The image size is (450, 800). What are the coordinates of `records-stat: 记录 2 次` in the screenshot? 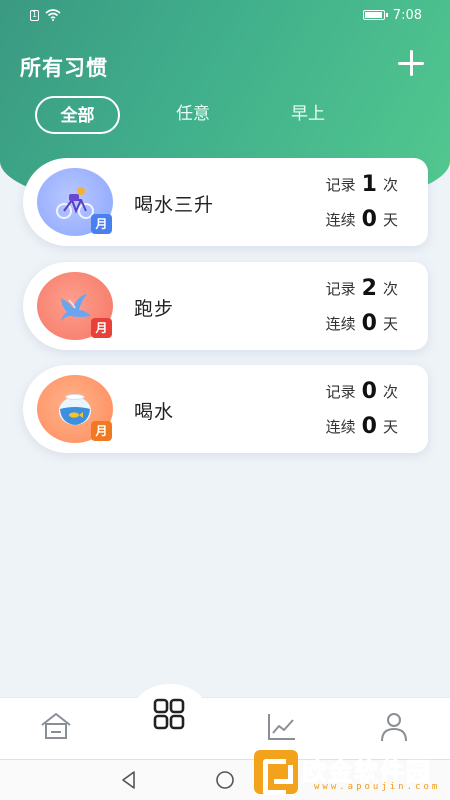 It's located at (361, 288).